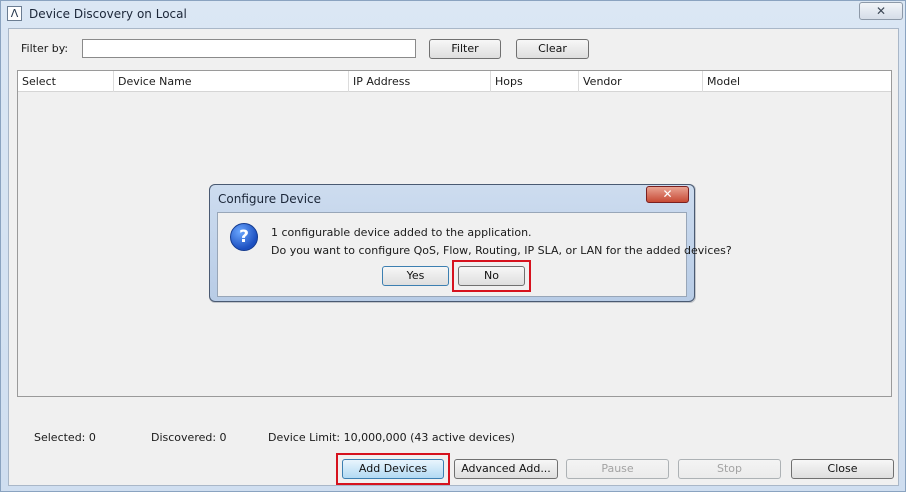 The height and width of the screenshot is (492, 906). I want to click on clear-button: Clear, so click(552, 49).